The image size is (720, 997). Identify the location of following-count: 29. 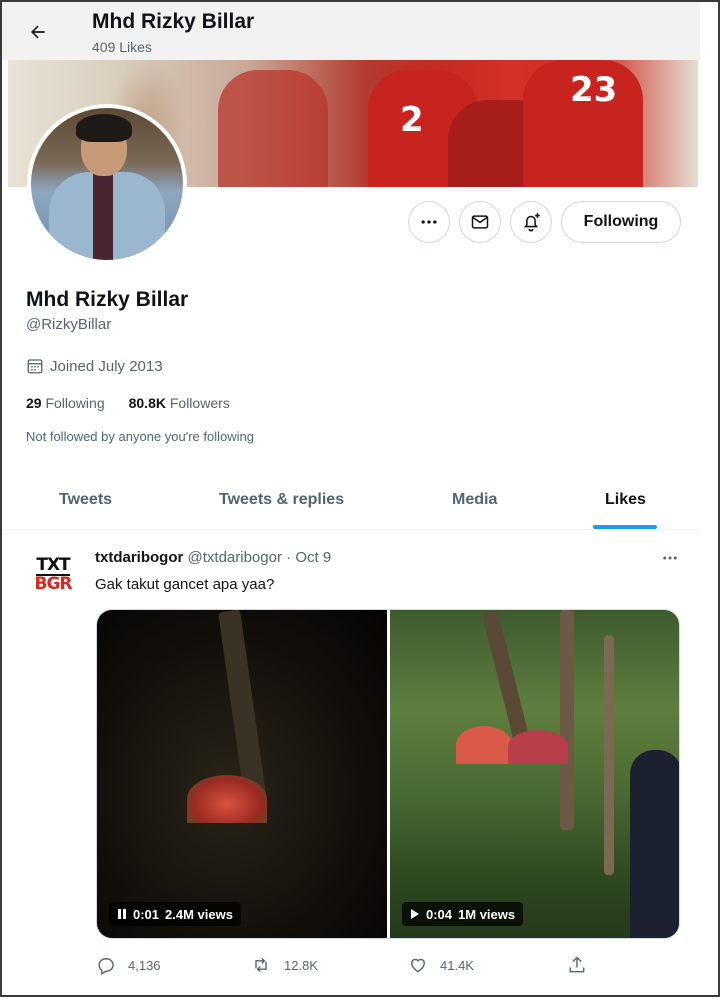
(34, 403).